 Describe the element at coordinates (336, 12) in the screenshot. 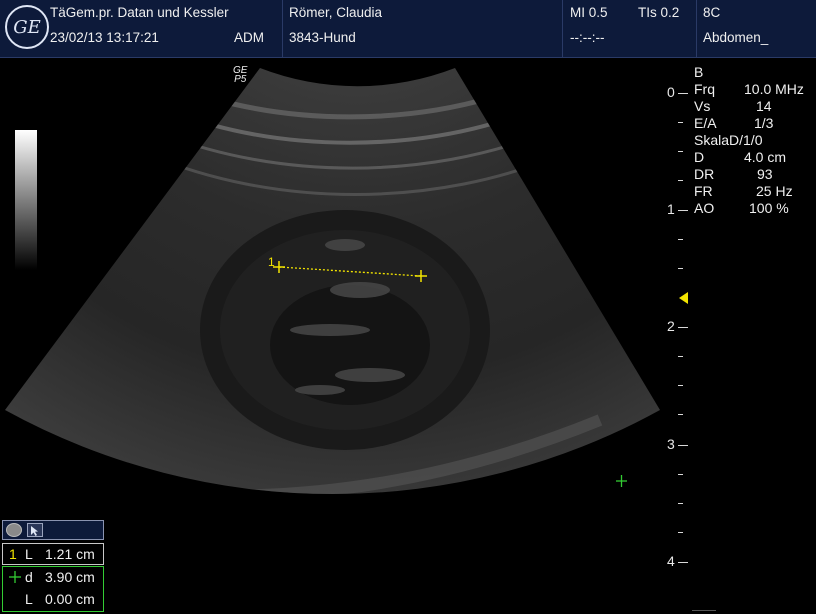

I see `patient-name: Römer, Claudia` at that location.